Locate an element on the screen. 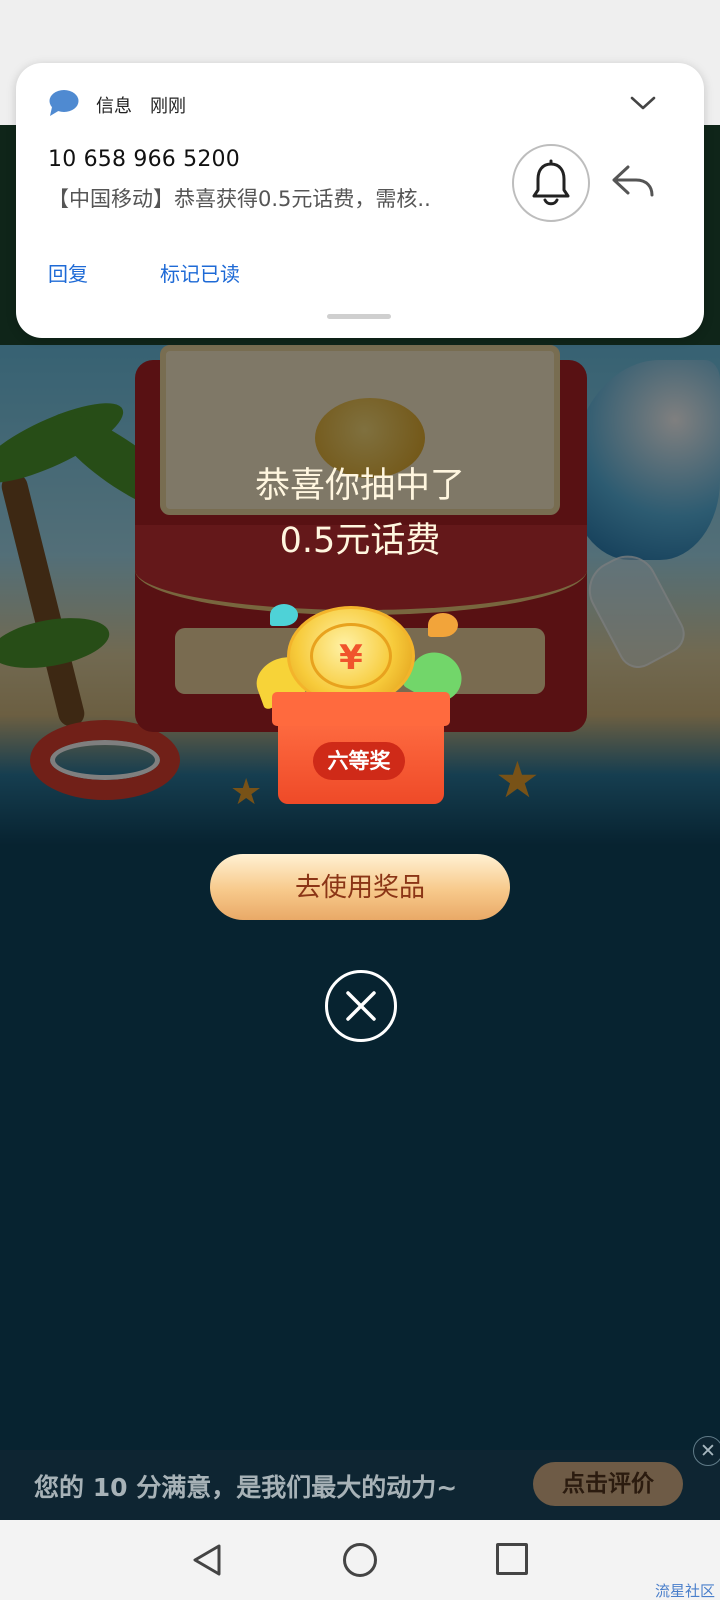 The width and height of the screenshot is (720, 1600). message-bubble-icon is located at coordinates (64, 103).